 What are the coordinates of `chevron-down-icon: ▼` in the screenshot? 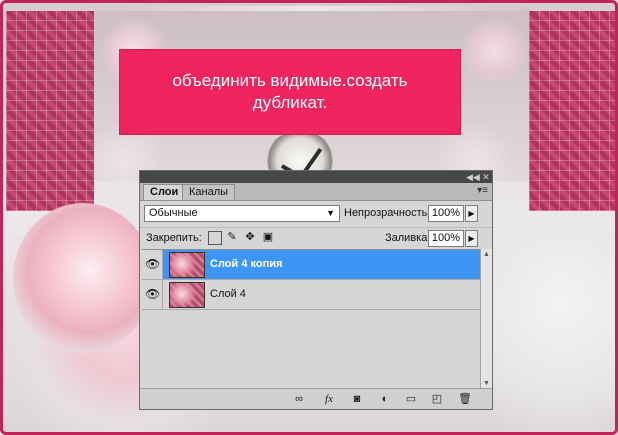 It's located at (330, 213).